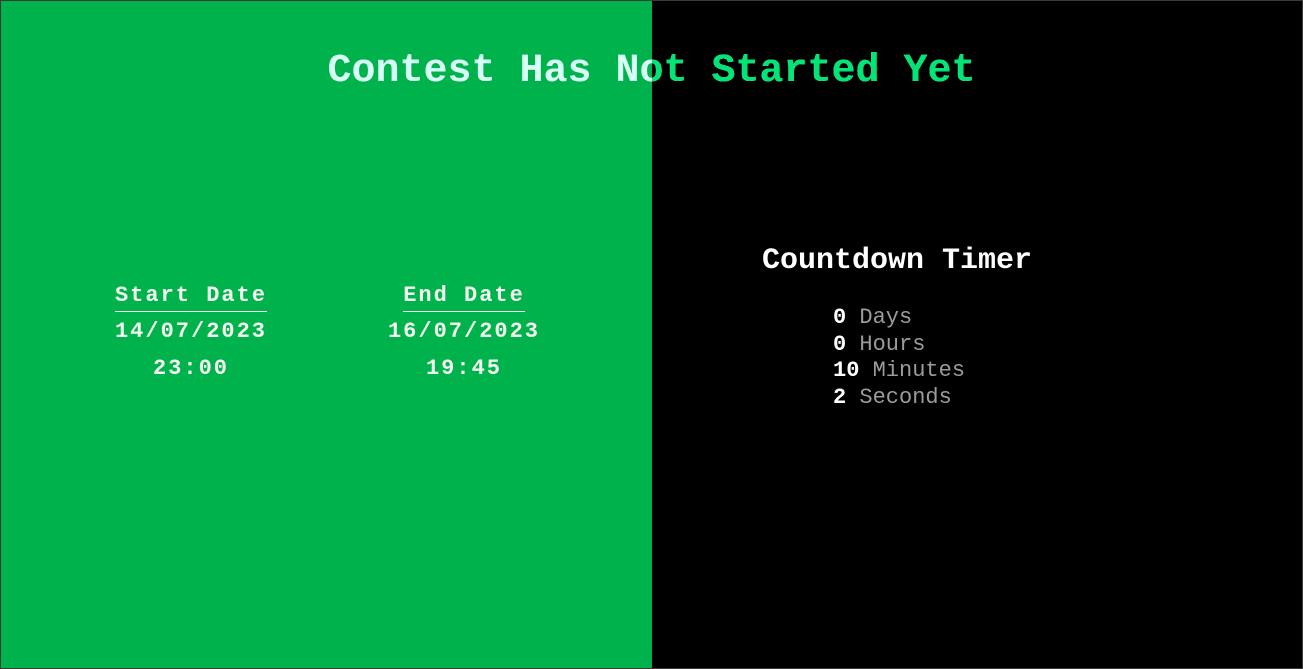 Image resolution: width=1303 pixels, height=669 pixels. What do you see at coordinates (892, 344) in the screenshot?
I see `countdown-hours-unit: Hours` at bounding box center [892, 344].